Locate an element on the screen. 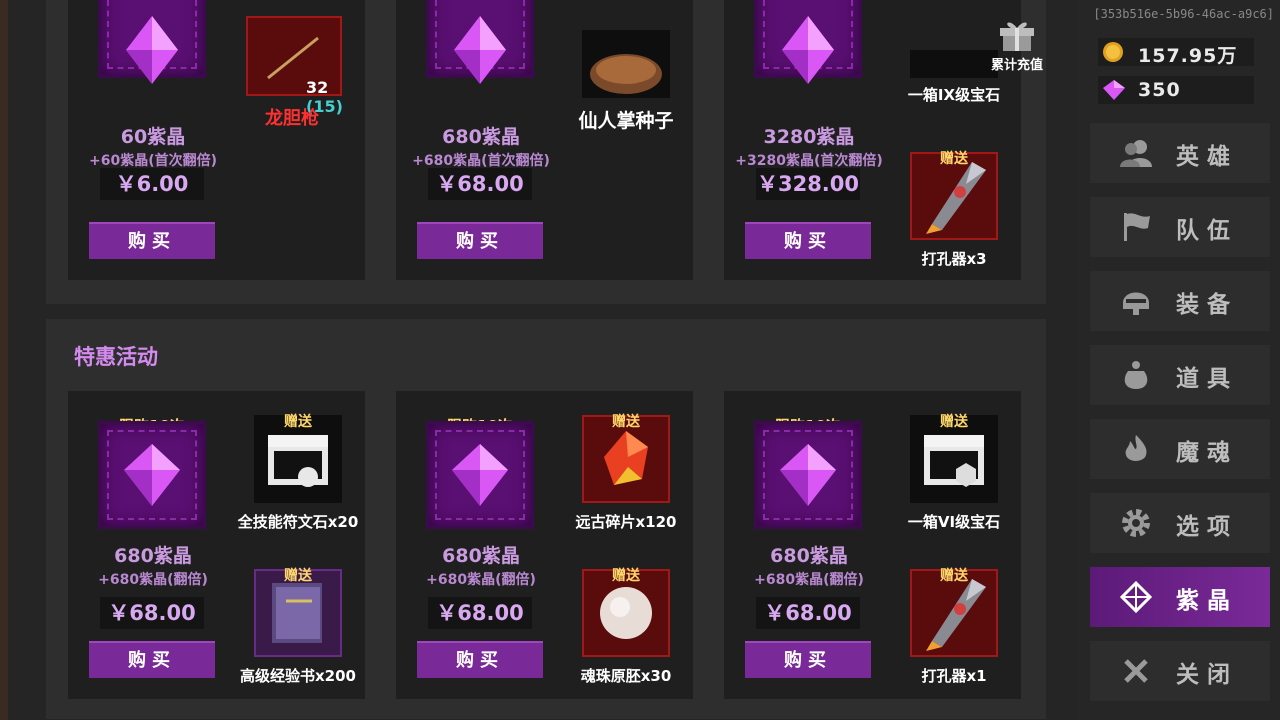 The image size is (1280, 720). crystal-pack-card: 60紫晶 +60紫晶(首次翻倍) ￥6.00 购买 32 (15) 龙胆枪 is located at coordinates (216, 140).